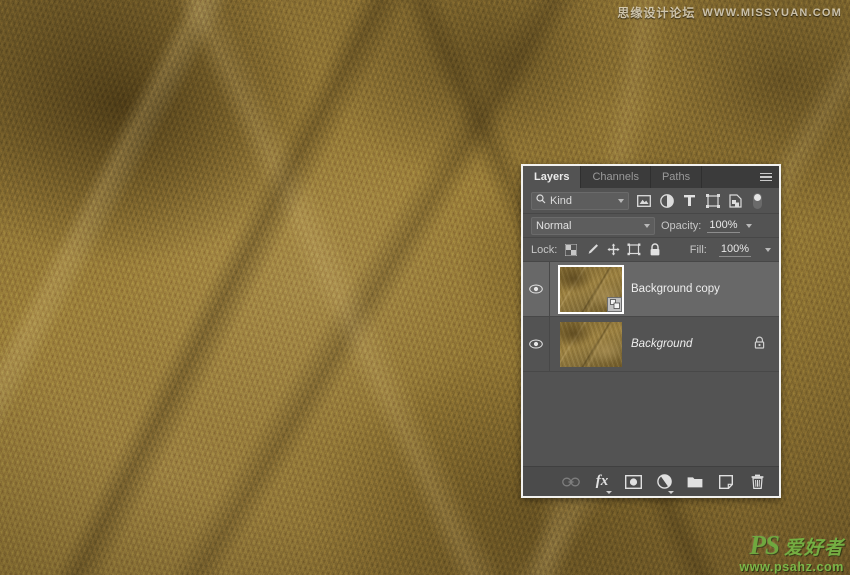  I want to click on blend-mode-value: Normal, so click(554, 225).